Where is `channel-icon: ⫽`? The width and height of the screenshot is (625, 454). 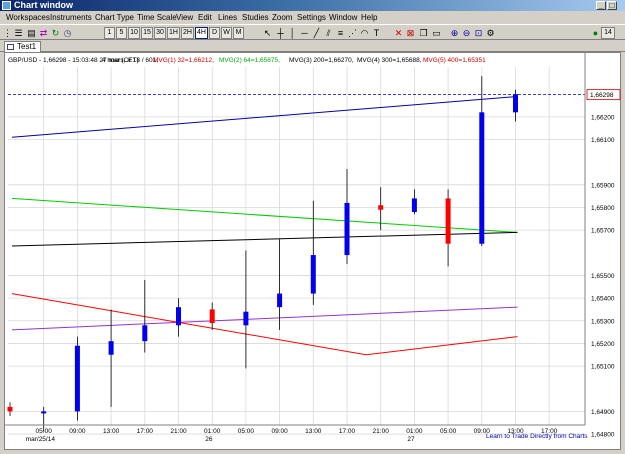
channel-icon: ⫽ is located at coordinates (328, 33).